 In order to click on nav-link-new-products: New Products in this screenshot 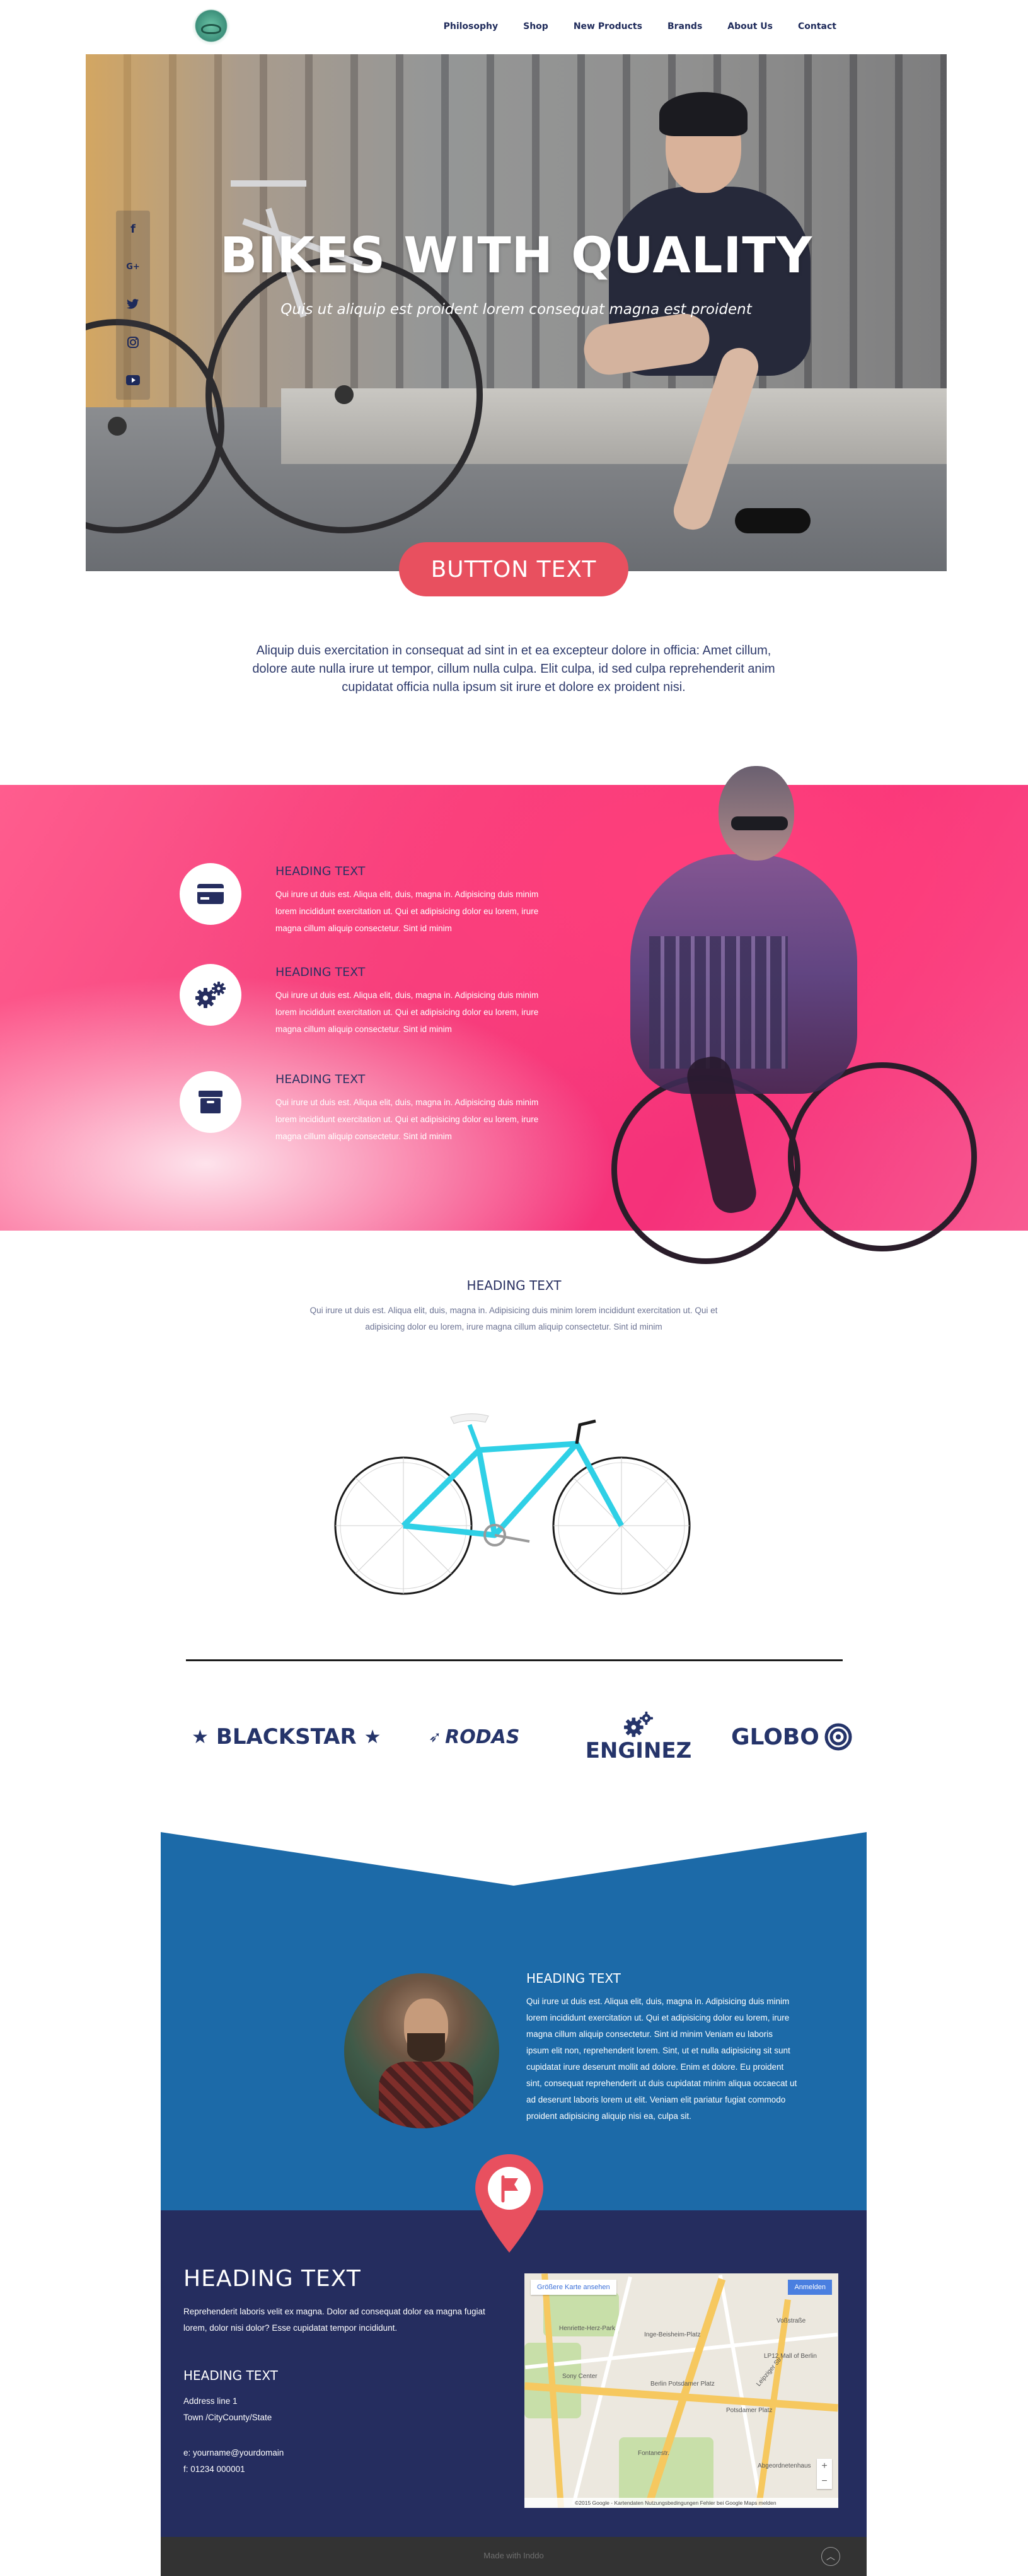, I will do `click(608, 26)`.